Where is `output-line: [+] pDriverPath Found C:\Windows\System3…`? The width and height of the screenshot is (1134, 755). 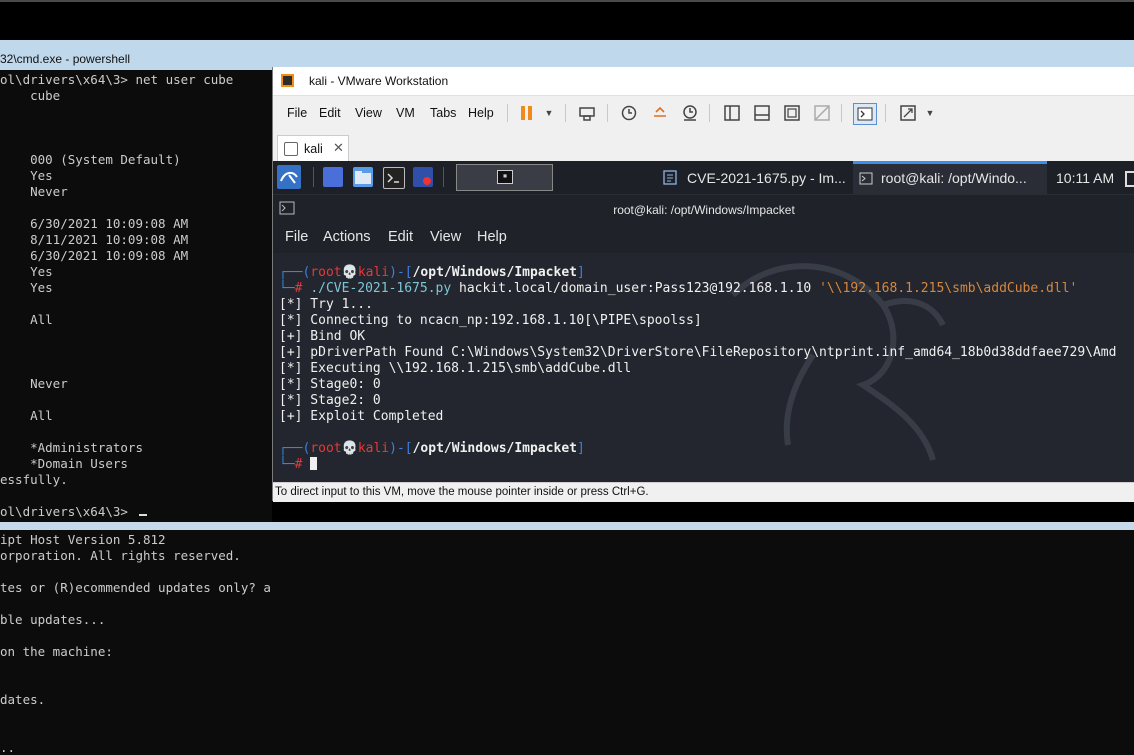 output-line: [+] pDriverPath Found C:\Windows\System3… is located at coordinates (698, 352).